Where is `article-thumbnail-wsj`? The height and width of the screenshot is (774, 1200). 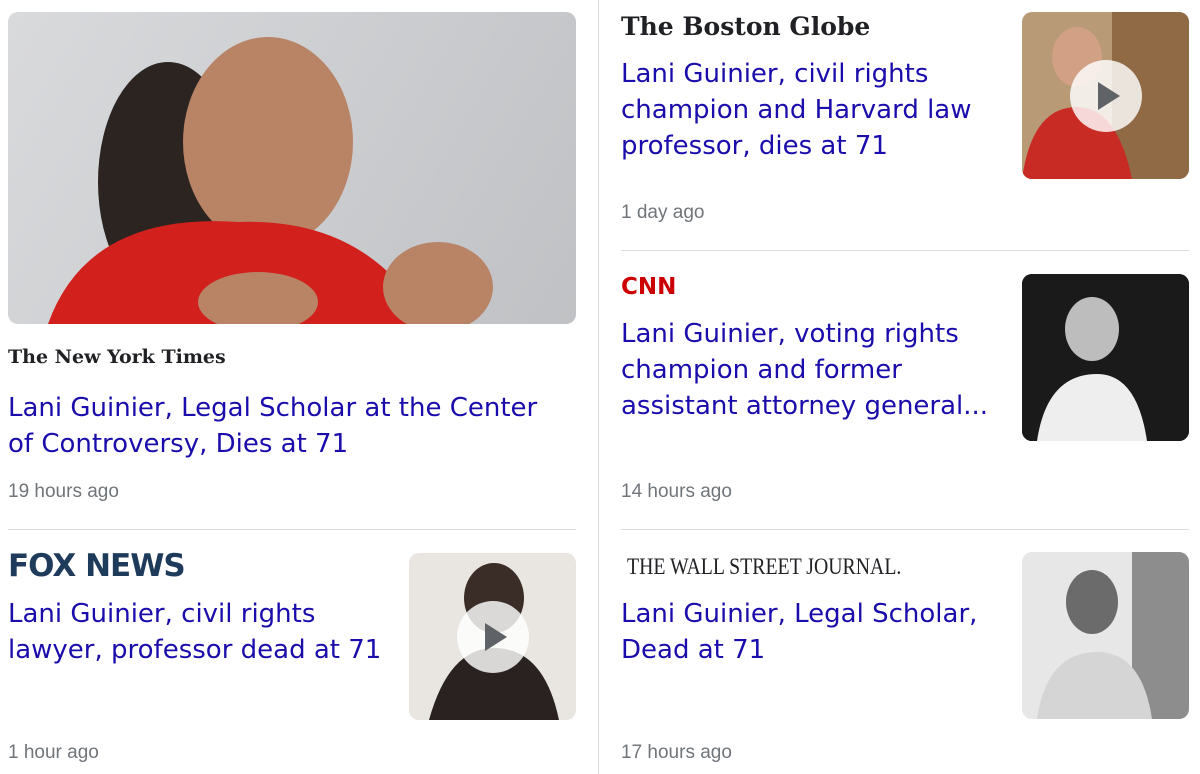 article-thumbnail-wsj is located at coordinates (1105, 635).